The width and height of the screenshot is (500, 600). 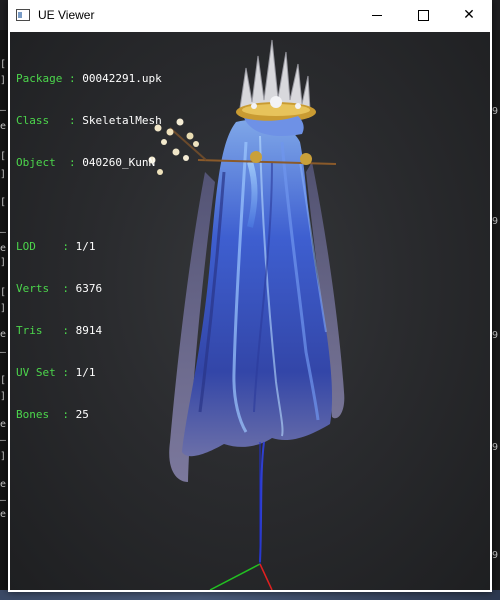 I want to click on info-row-class: Class : SkeletalMesh, so click(x=89, y=121).